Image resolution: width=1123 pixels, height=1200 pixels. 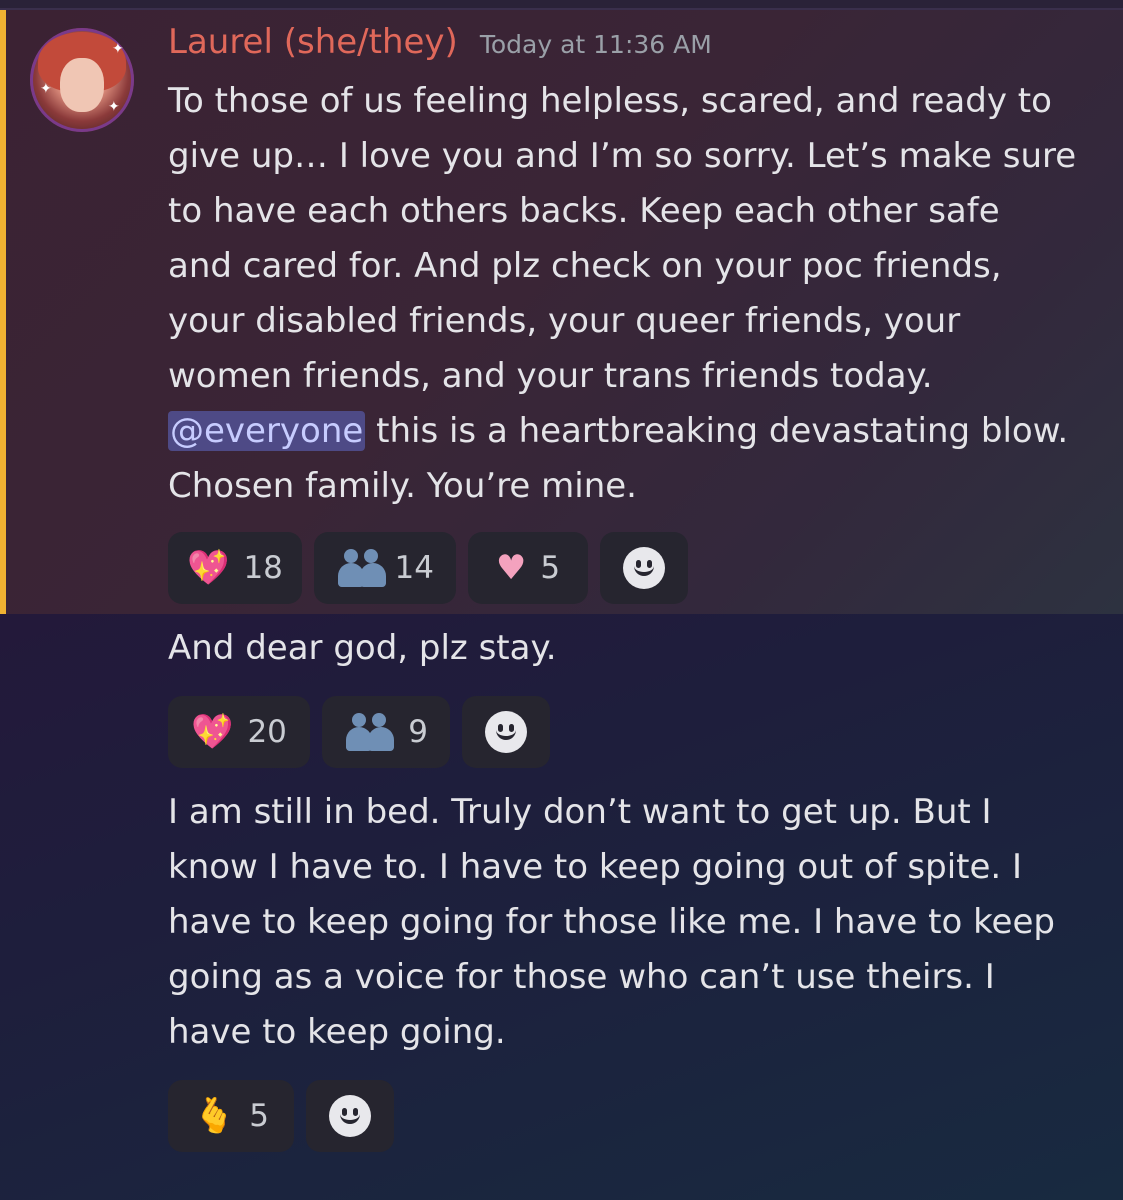 I want to click on timestamp: Today at 11:36 AM, so click(x=596, y=44).